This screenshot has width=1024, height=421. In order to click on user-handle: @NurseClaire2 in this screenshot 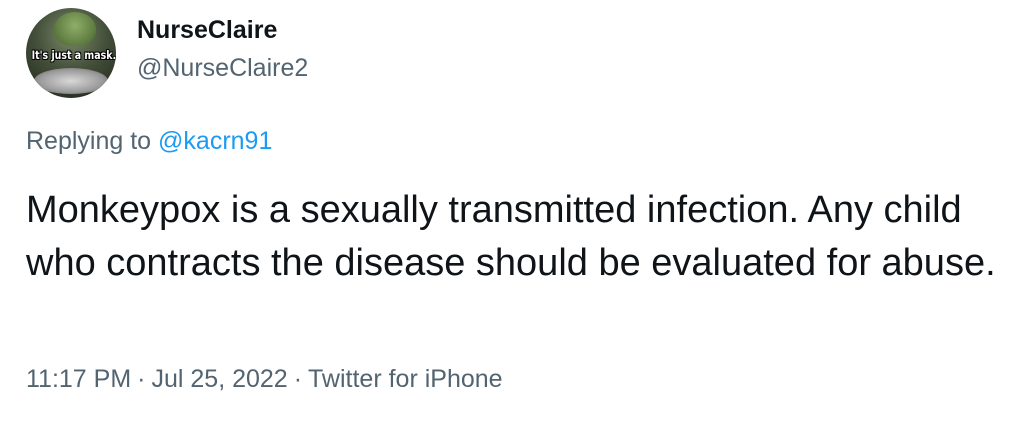, I will do `click(222, 68)`.